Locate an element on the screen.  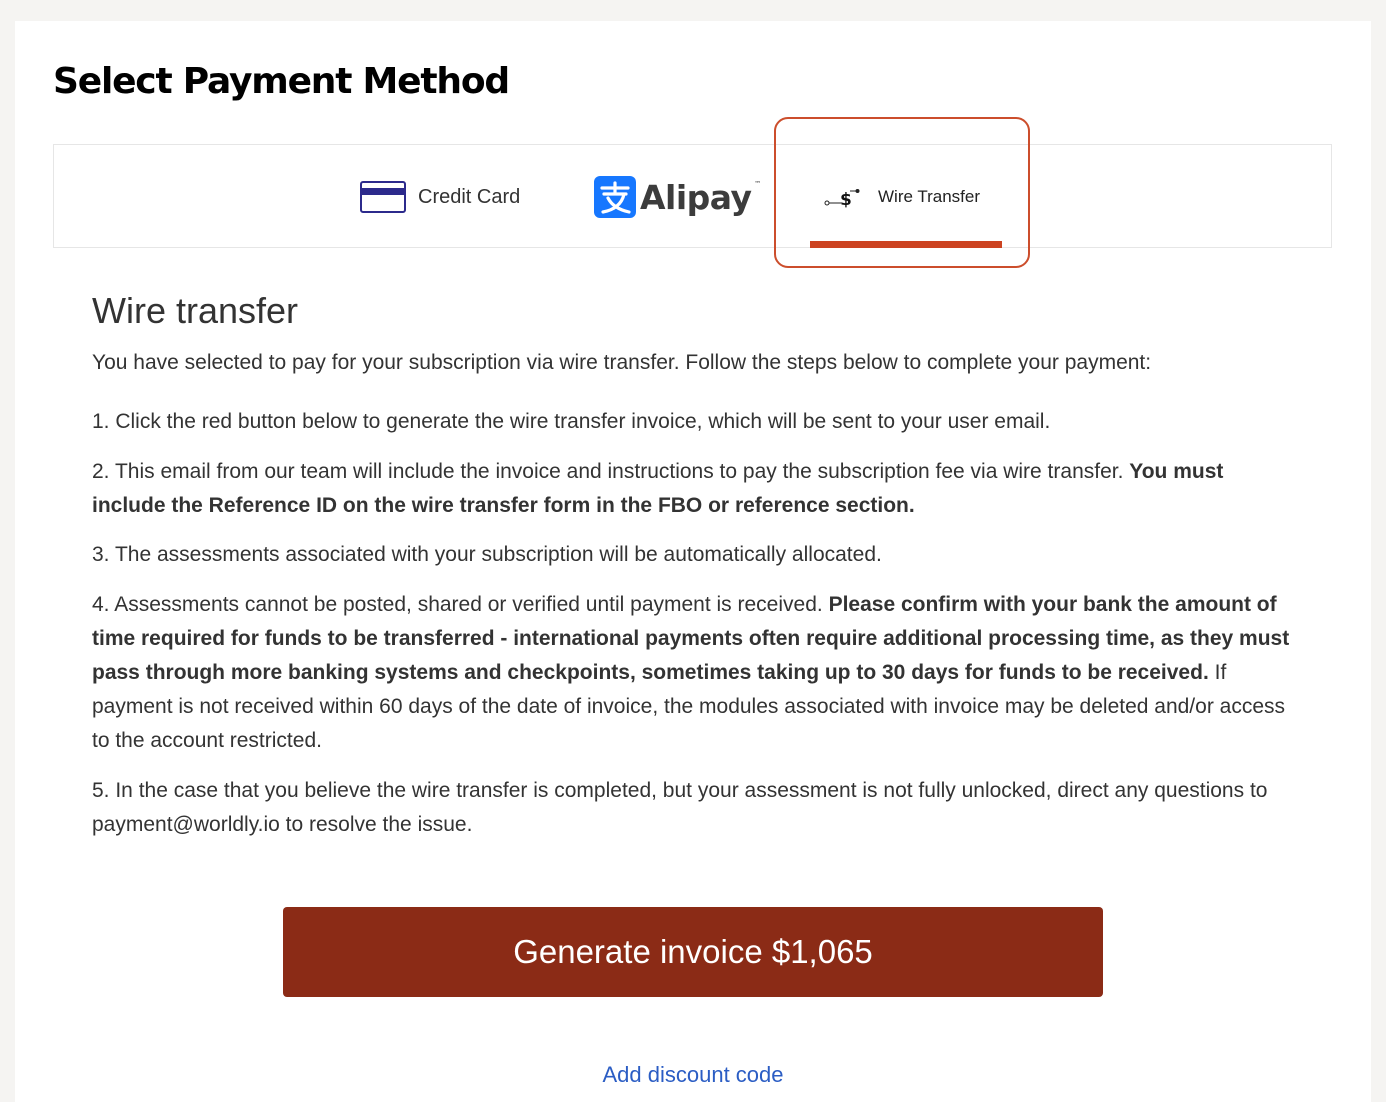
section-heading: Wire transfer is located at coordinates (195, 310).